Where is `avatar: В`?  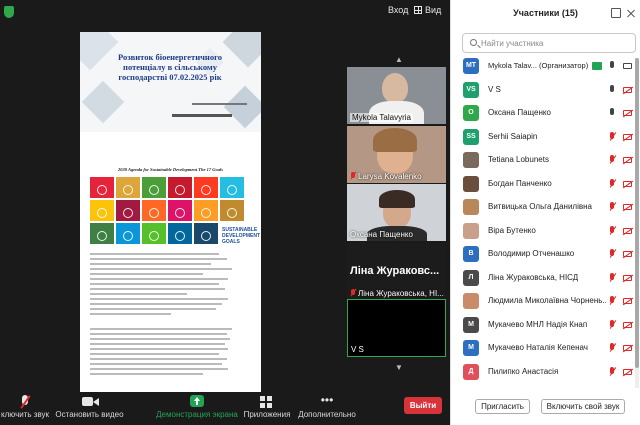 avatar: В is located at coordinates (471, 254).